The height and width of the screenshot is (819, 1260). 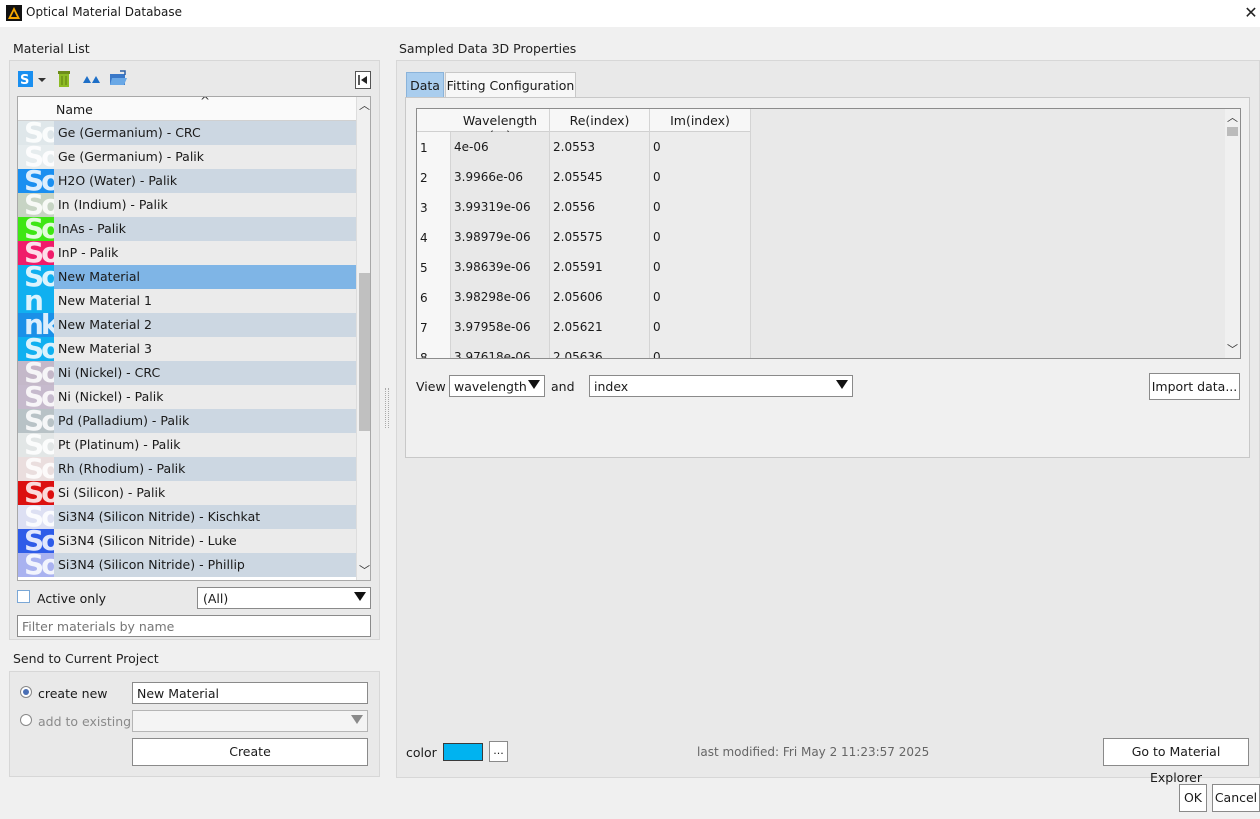 What do you see at coordinates (187, 517) in the screenshot?
I see `list-item: So Si3N4 (Silicon Nitride) - Kischkat` at bounding box center [187, 517].